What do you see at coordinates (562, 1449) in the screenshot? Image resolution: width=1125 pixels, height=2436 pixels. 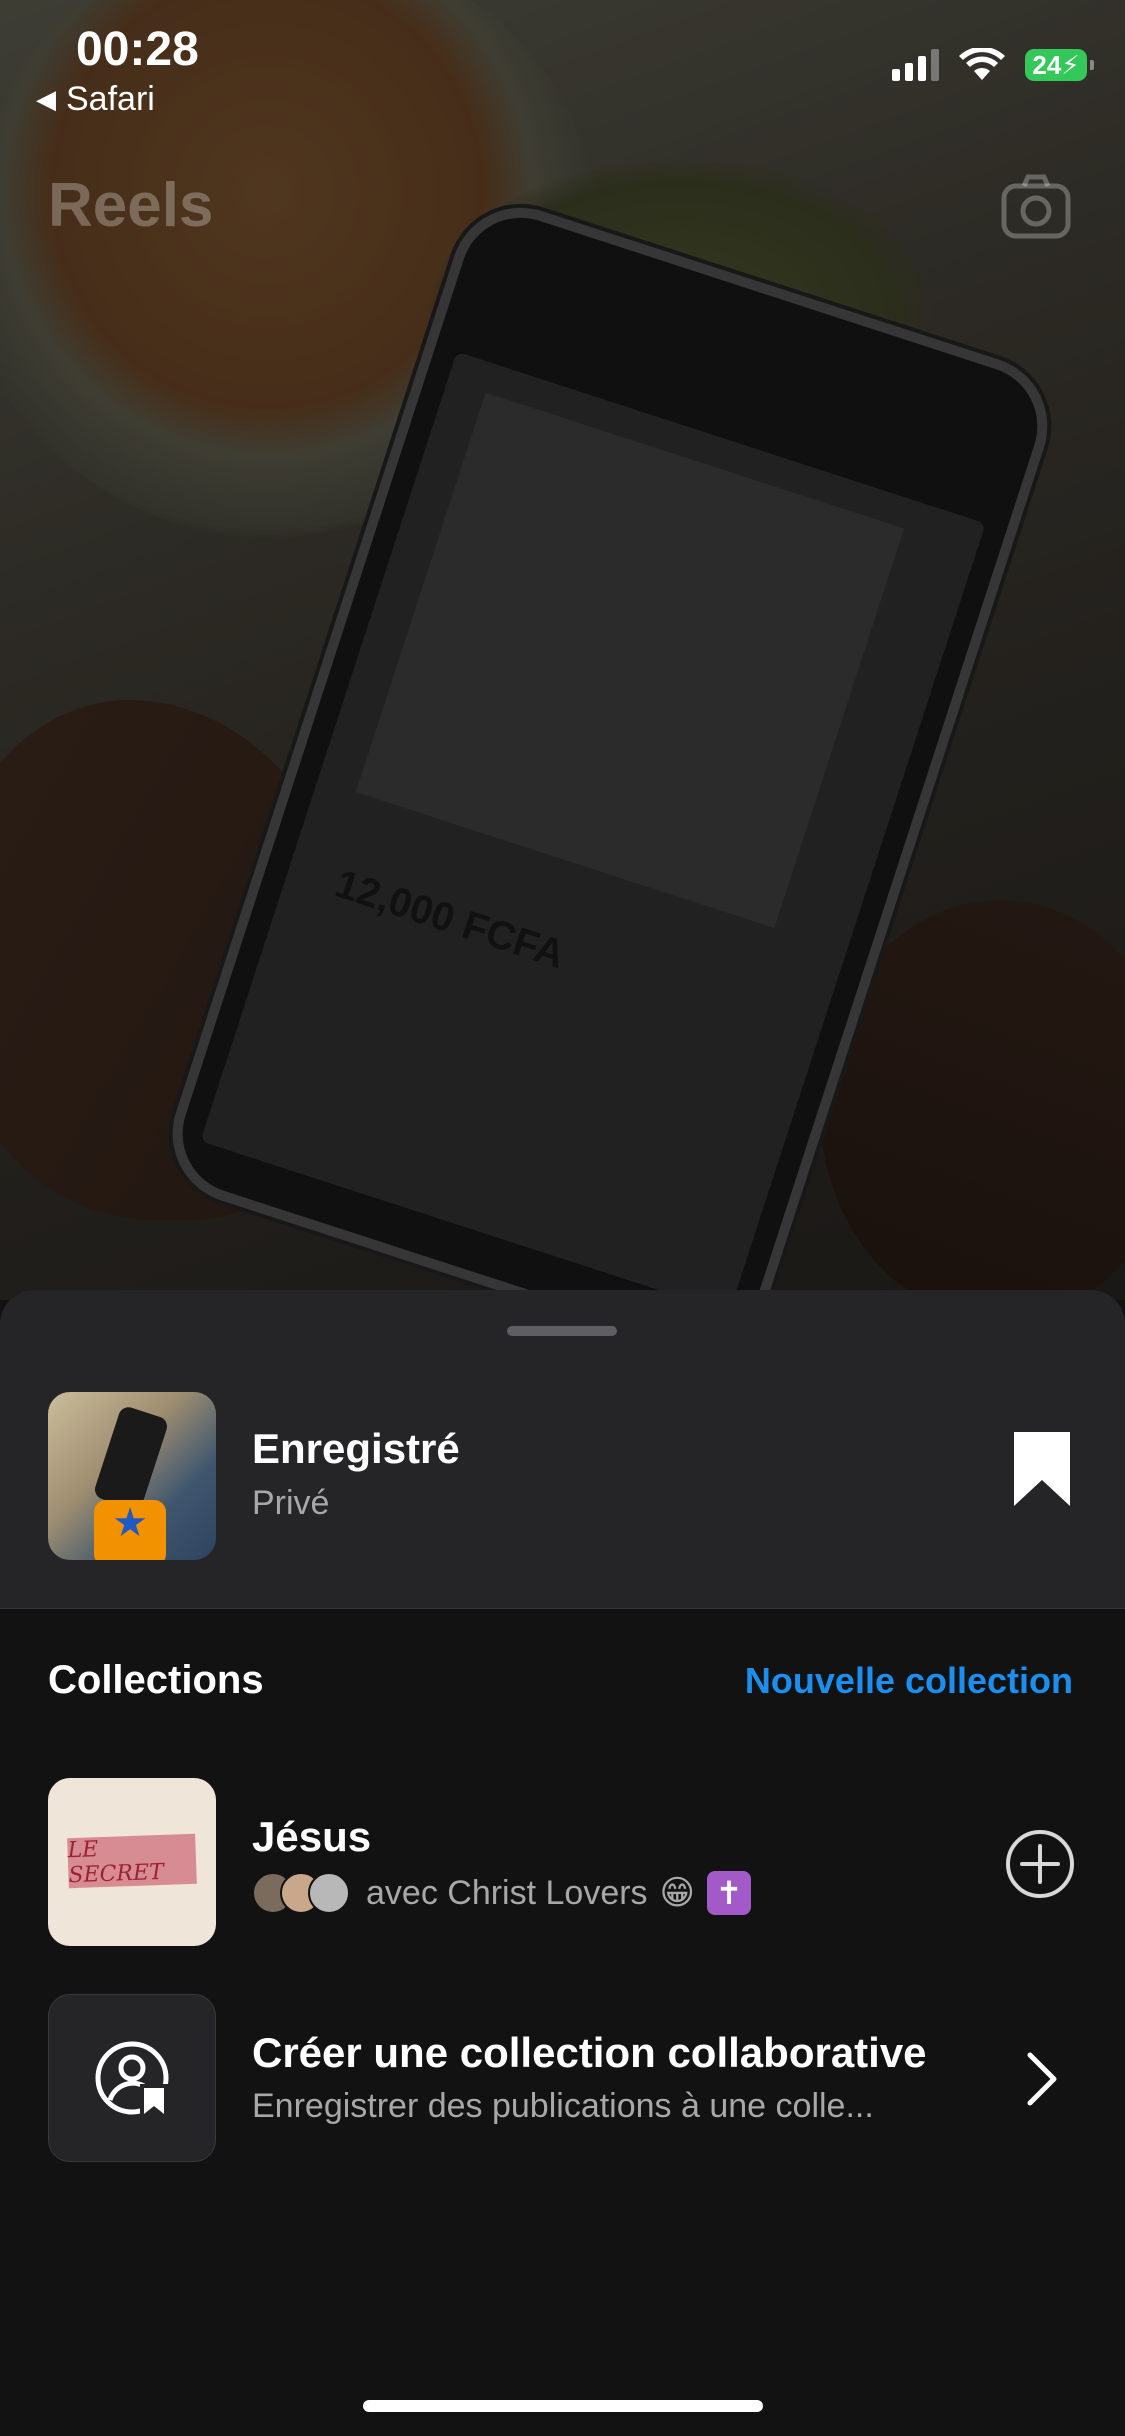 I see `saved-section: ★ Enregistré Privé` at bounding box center [562, 1449].